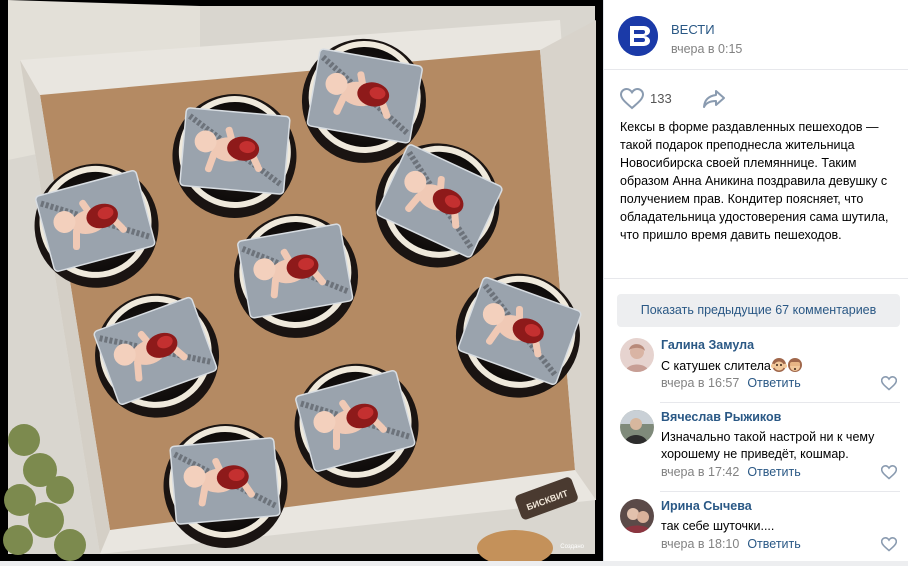  I want to click on hear-no-evil-monkey-icon, so click(779, 365).